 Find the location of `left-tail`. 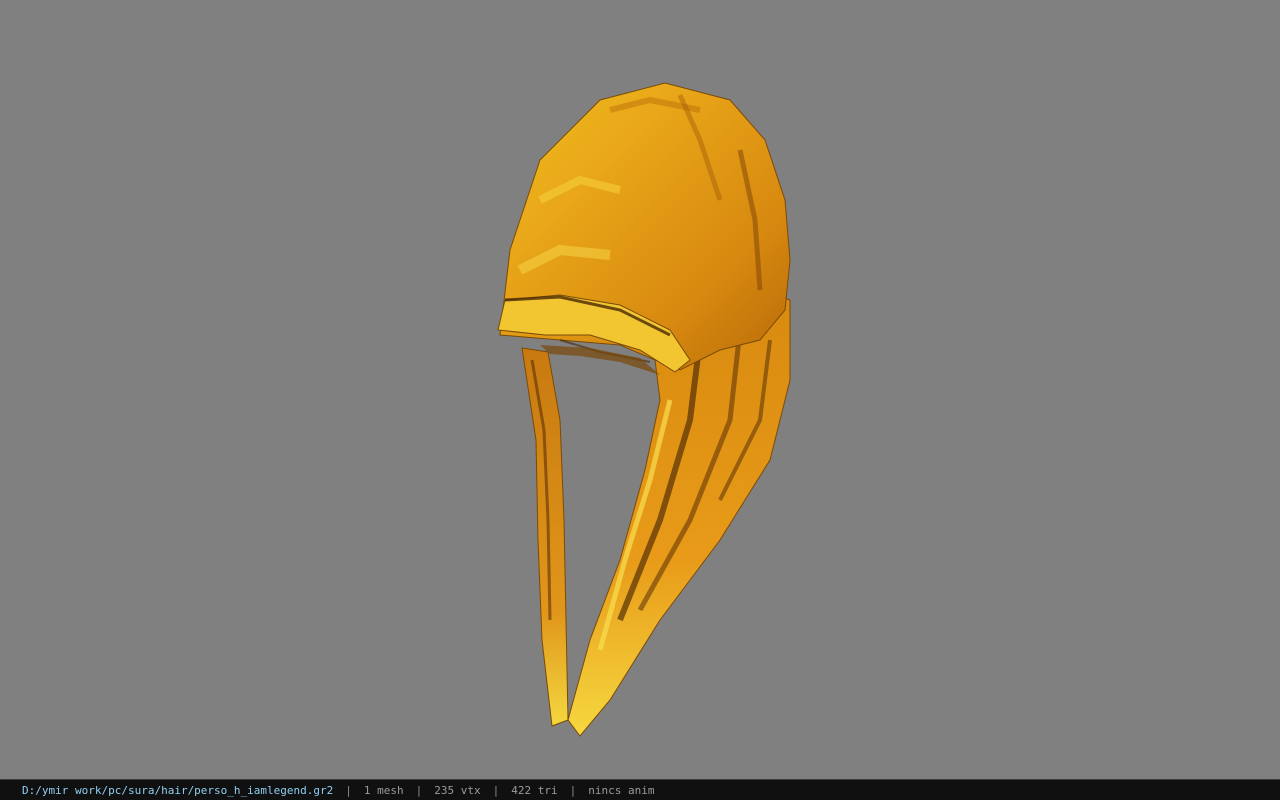

left-tail is located at coordinates (545, 537).